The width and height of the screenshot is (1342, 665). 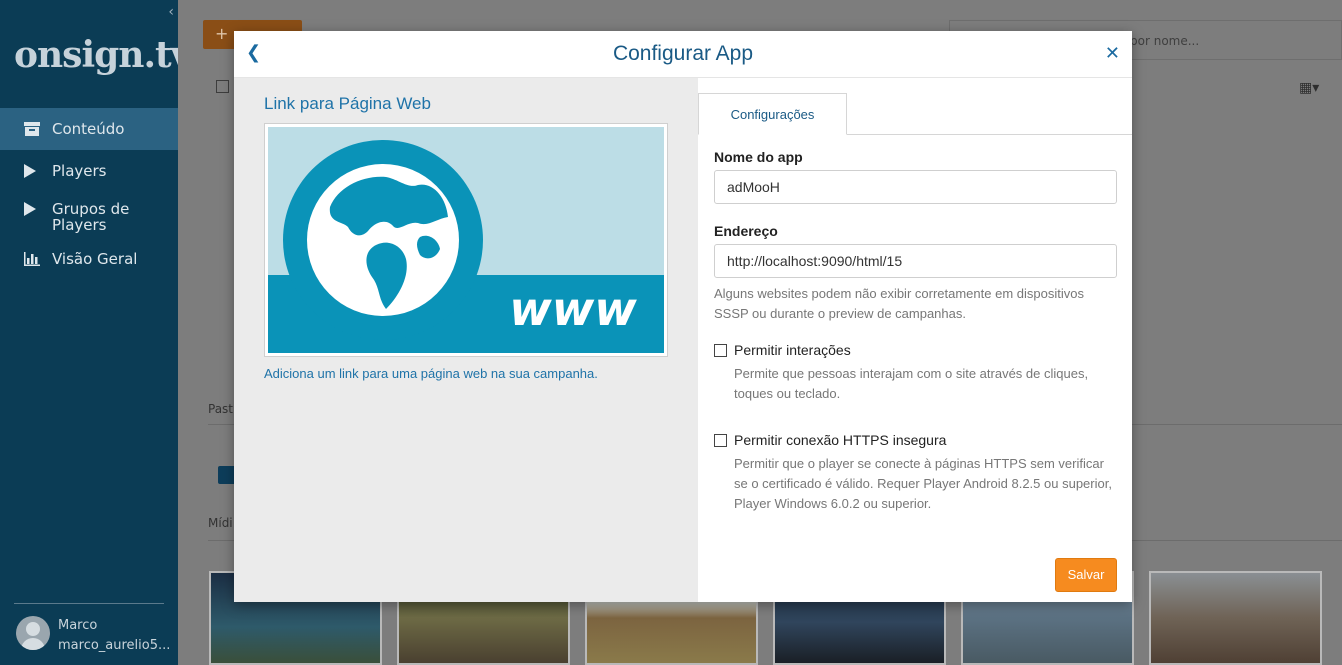 I want to click on sidebar-item-label: Conteúdo, so click(x=88, y=129).